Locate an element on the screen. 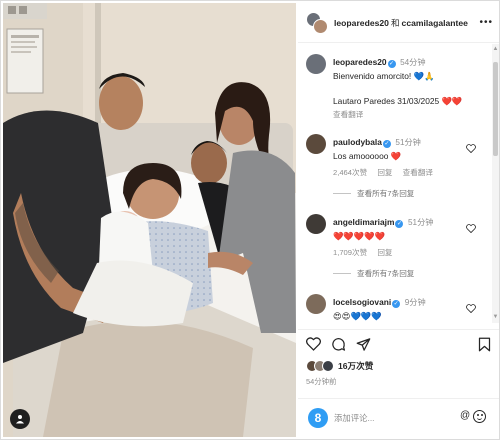 The width and height of the screenshot is (500, 440). collab-avatars is located at coordinates (317, 22).